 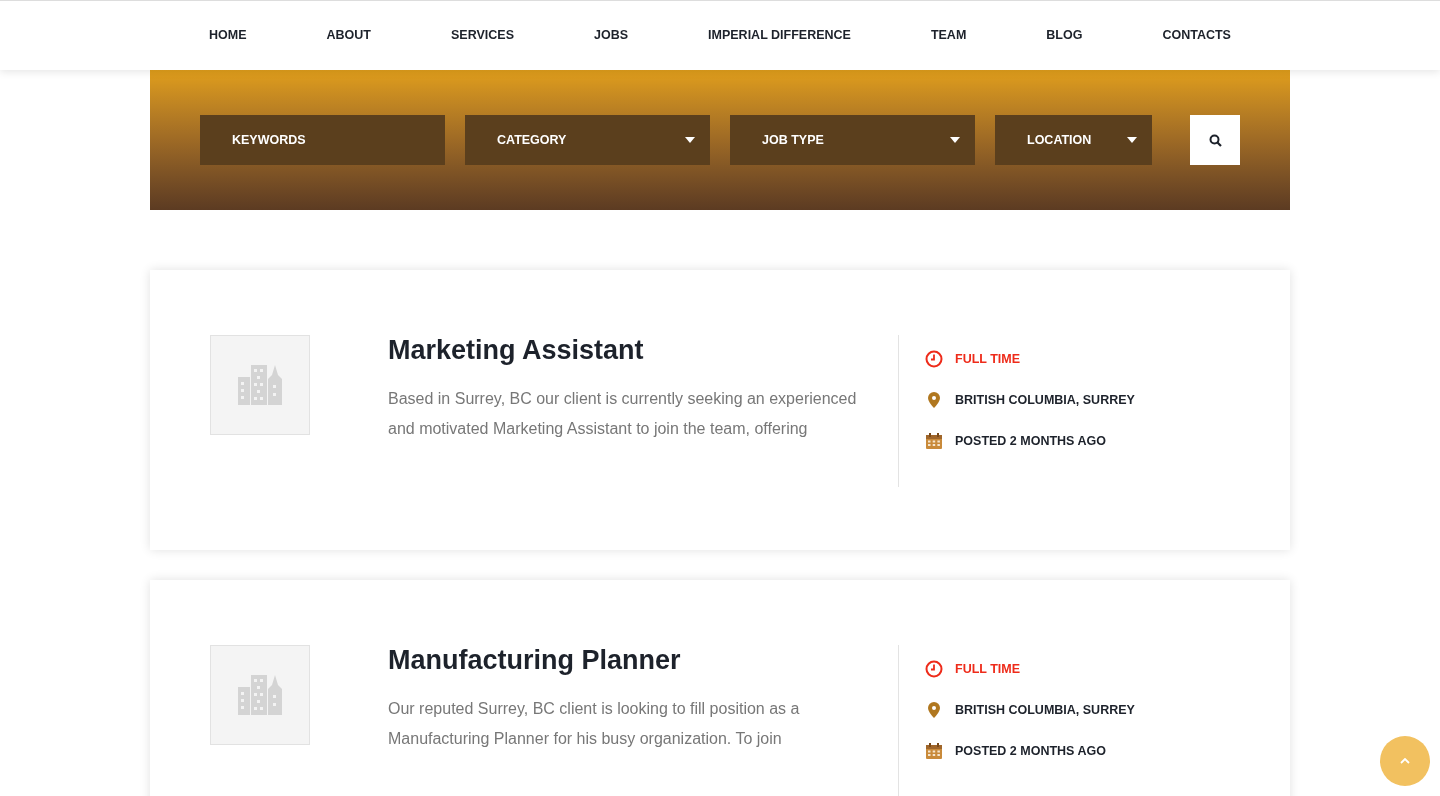 What do you see at coordinates (628, 660) in the screenshot?
I see `job-title: Manufacturing Planner` at bounding box center [628, 660].